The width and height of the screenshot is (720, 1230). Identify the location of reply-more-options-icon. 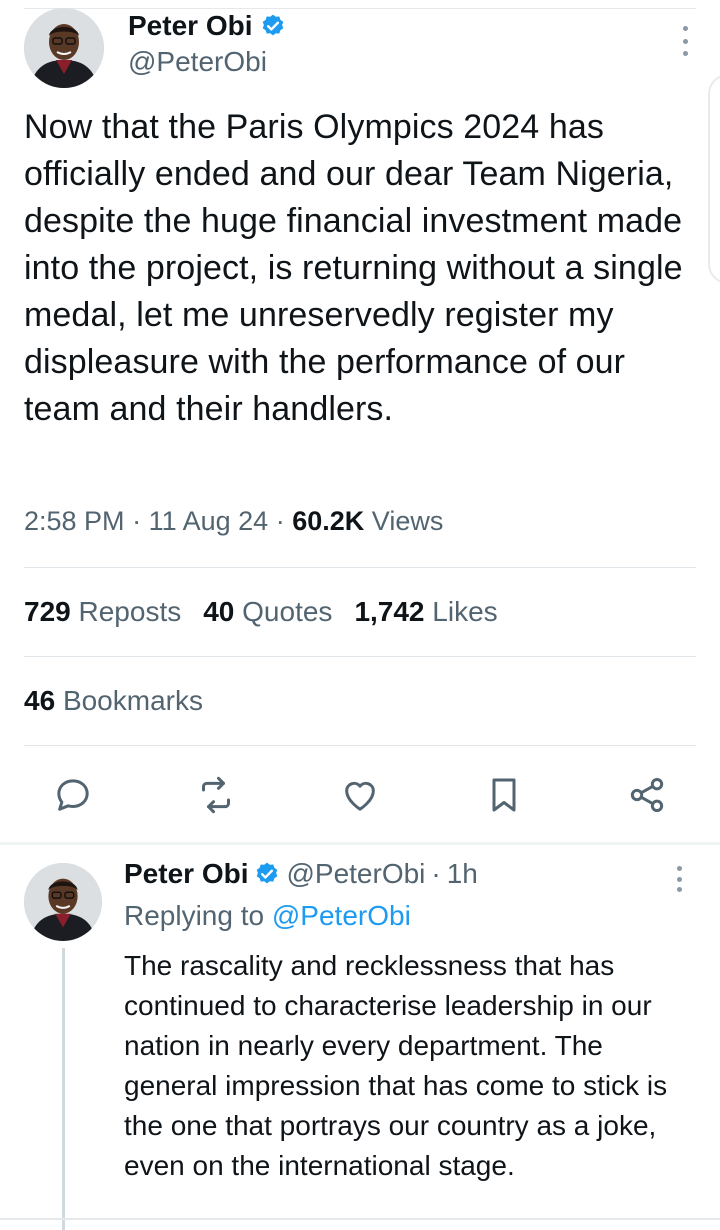
(679, 879).